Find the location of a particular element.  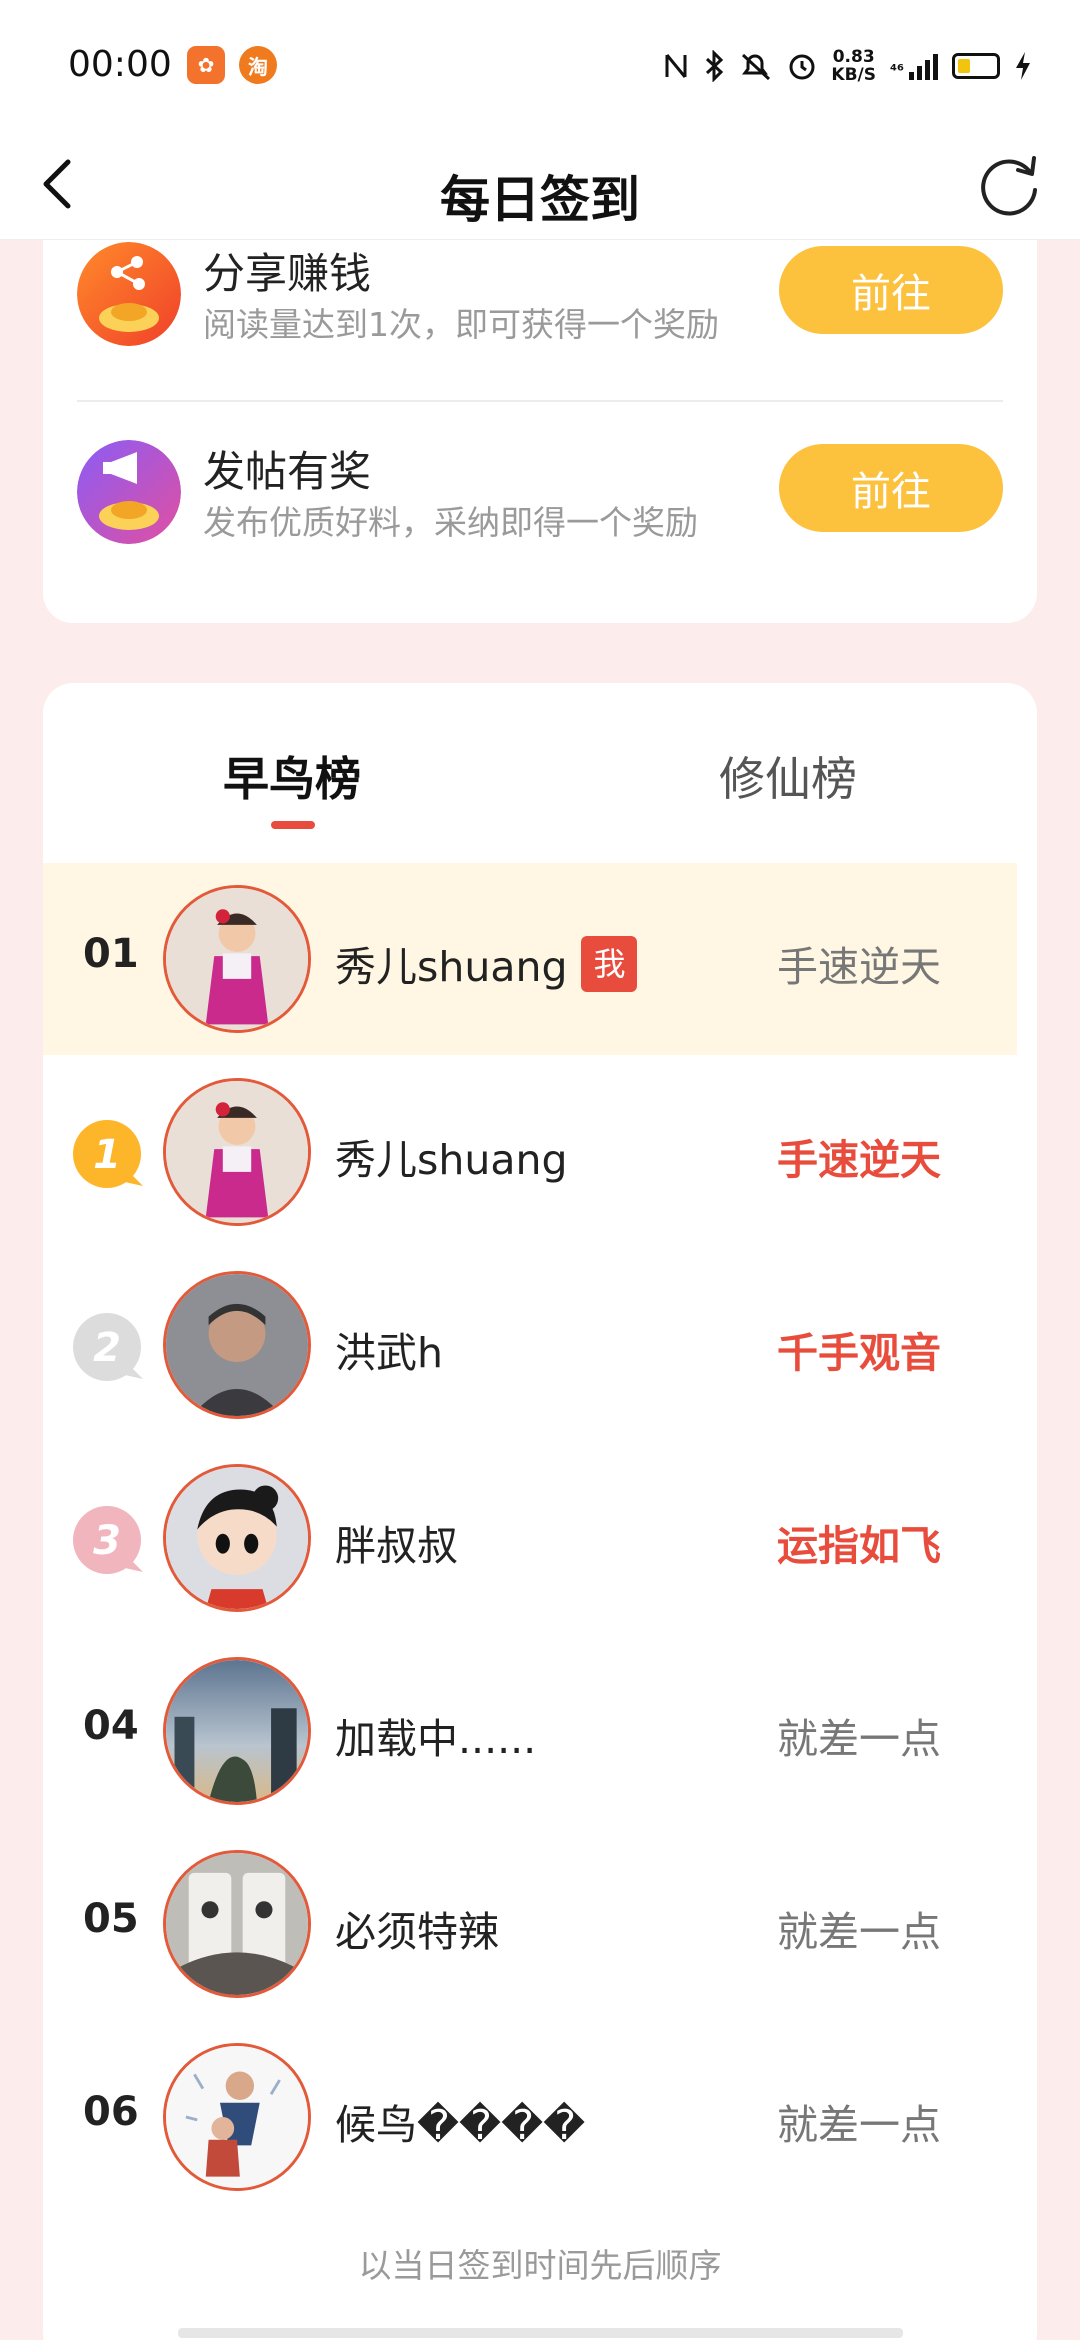

ranking-row-self: 01 秀儿shuang 我 手速逆天 is located at coordinates (530, 959).